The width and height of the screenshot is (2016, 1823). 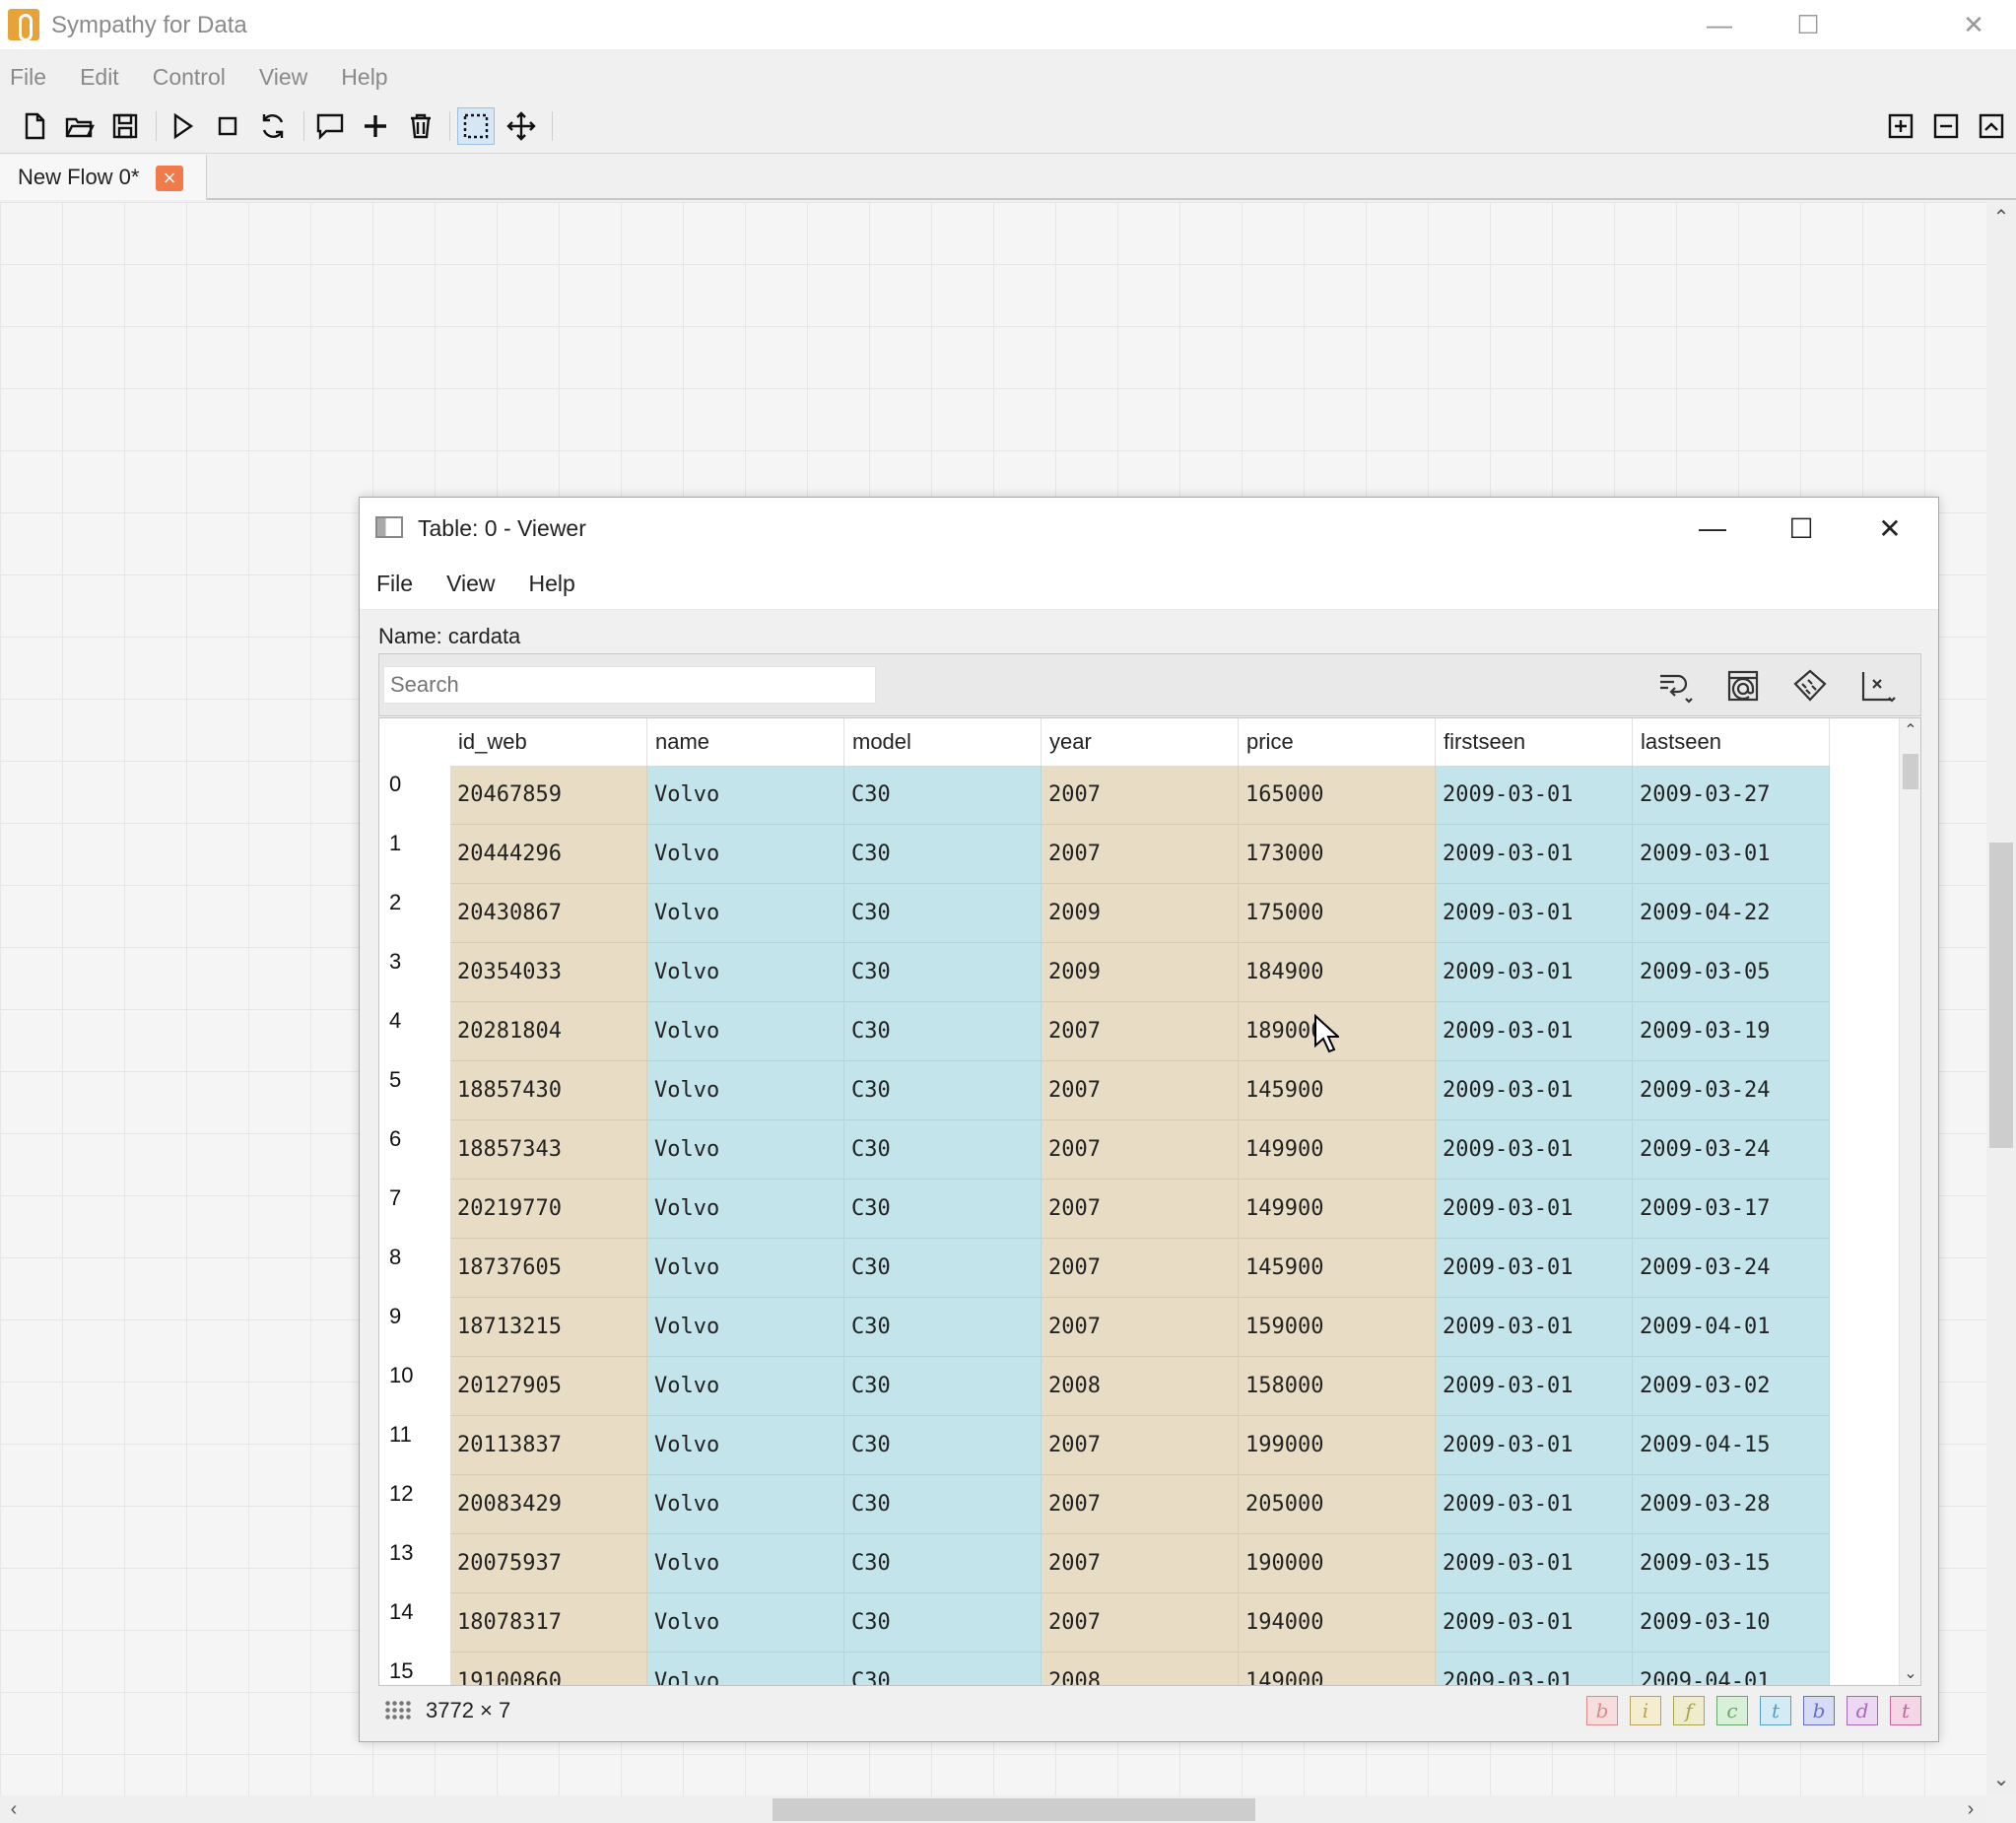 I want to click on menu-edit: Edit, so click(x=99, y=77).